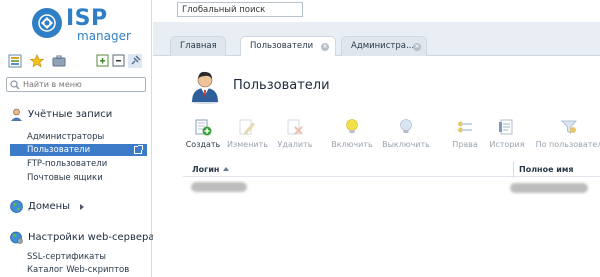 This screenshot has width=600, height=277. I want to click on lightbulb-on-icon, so click(352, 126).